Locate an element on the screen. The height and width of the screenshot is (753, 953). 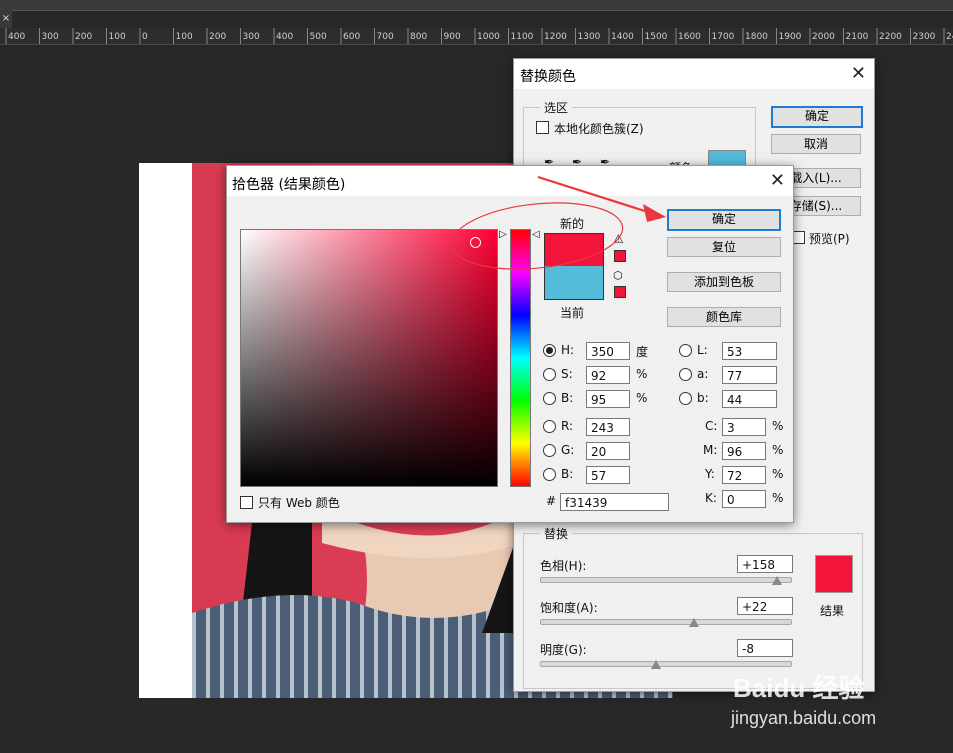
annotation-overlay is located at coordinates (558, 222).